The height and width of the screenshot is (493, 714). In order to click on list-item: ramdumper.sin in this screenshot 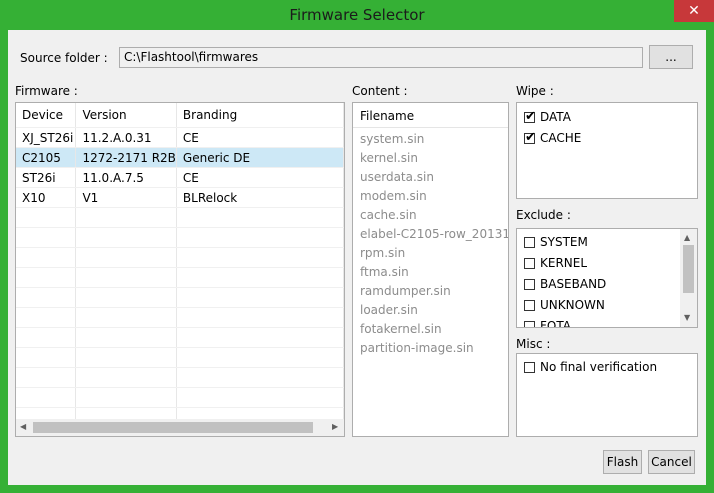, I will do `click(405, 291)`.